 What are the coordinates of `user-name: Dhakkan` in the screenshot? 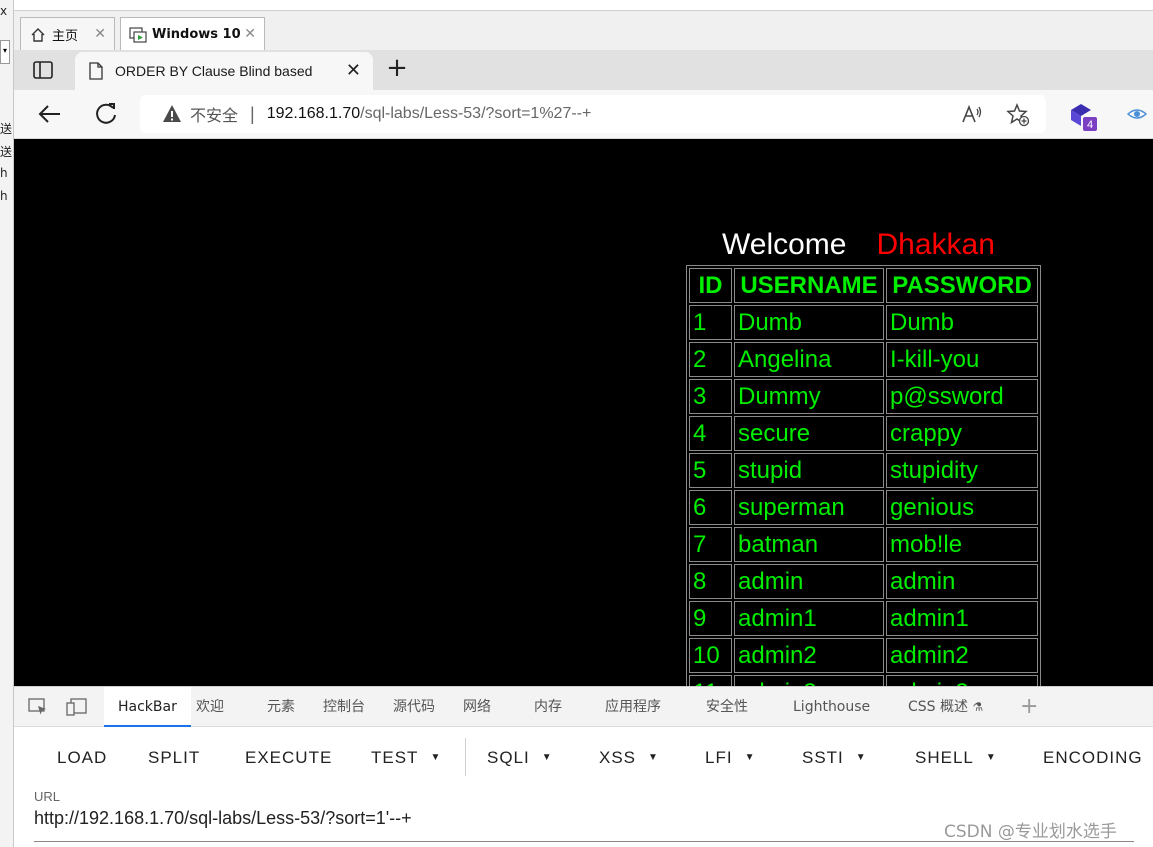 It's located at (935, 244).